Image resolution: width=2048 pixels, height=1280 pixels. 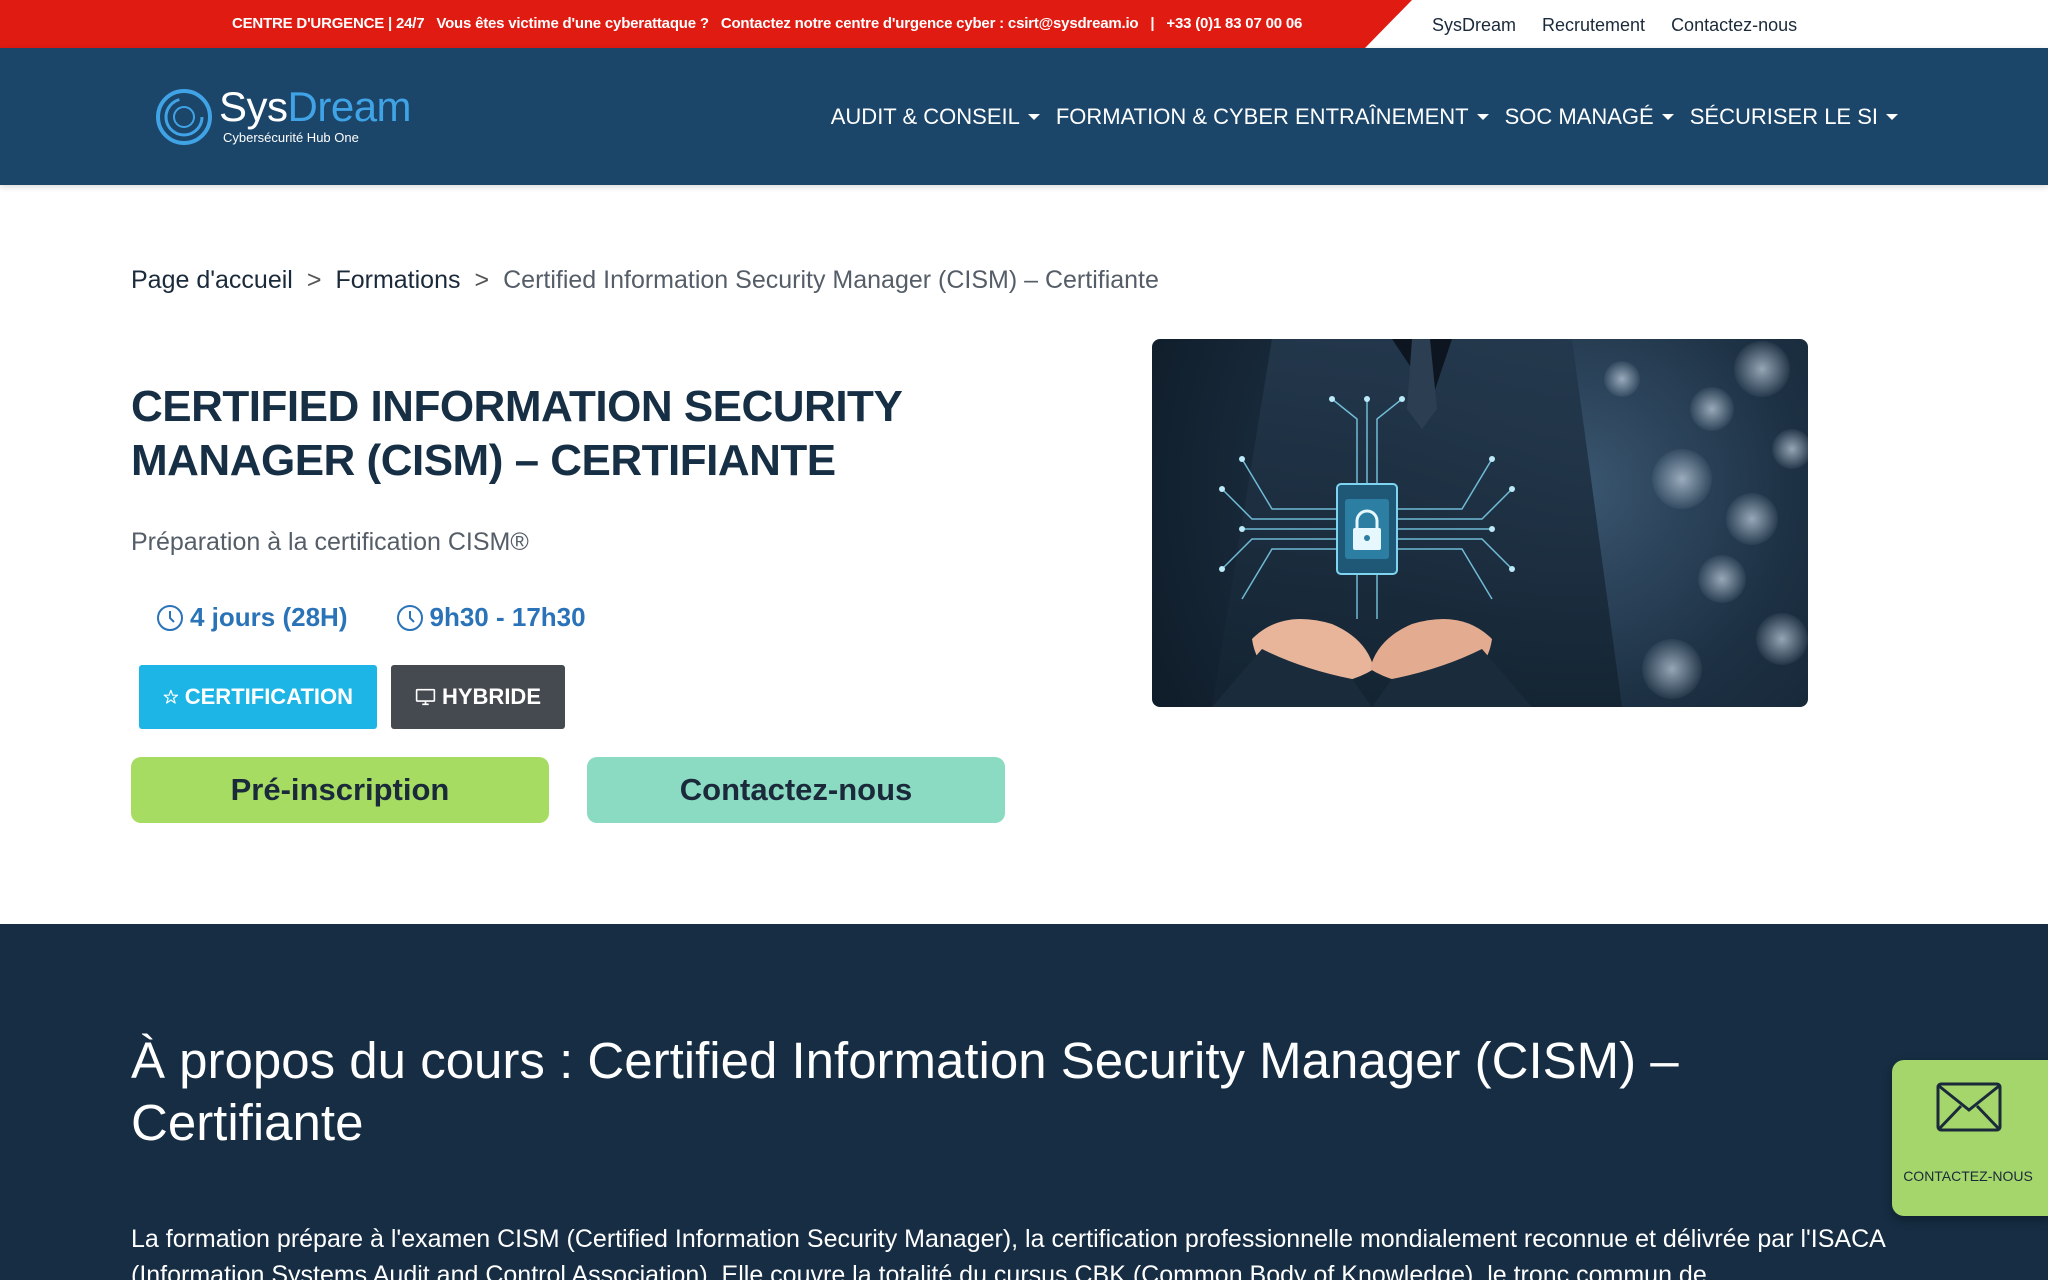 I want to click on nav-formation: FORMATION & CYBER ENTRAÎNEMENT, so click(x=1272, y=117).